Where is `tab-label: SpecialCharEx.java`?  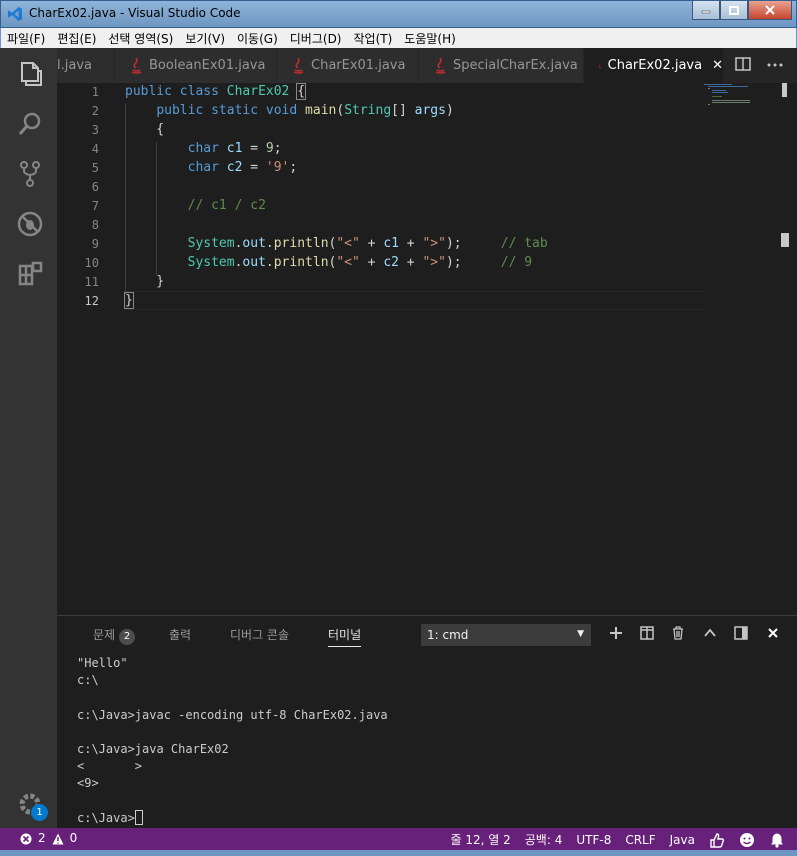
tab-label: SpecialCharEx.java is located at coordinates (515, 65).